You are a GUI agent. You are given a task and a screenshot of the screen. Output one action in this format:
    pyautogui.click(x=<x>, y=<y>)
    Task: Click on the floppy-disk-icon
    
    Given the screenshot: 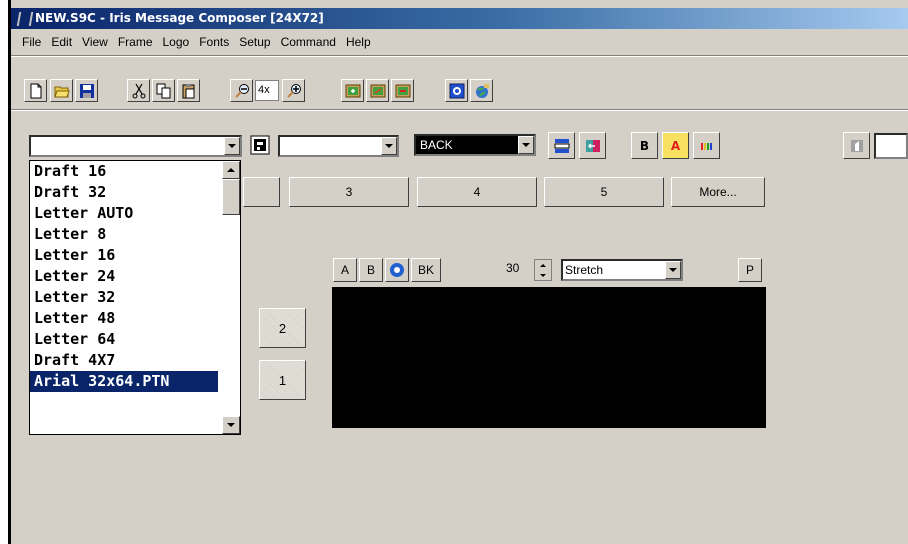 What is the action you would take?
    pyautogui.click(x=86, y=90)
    